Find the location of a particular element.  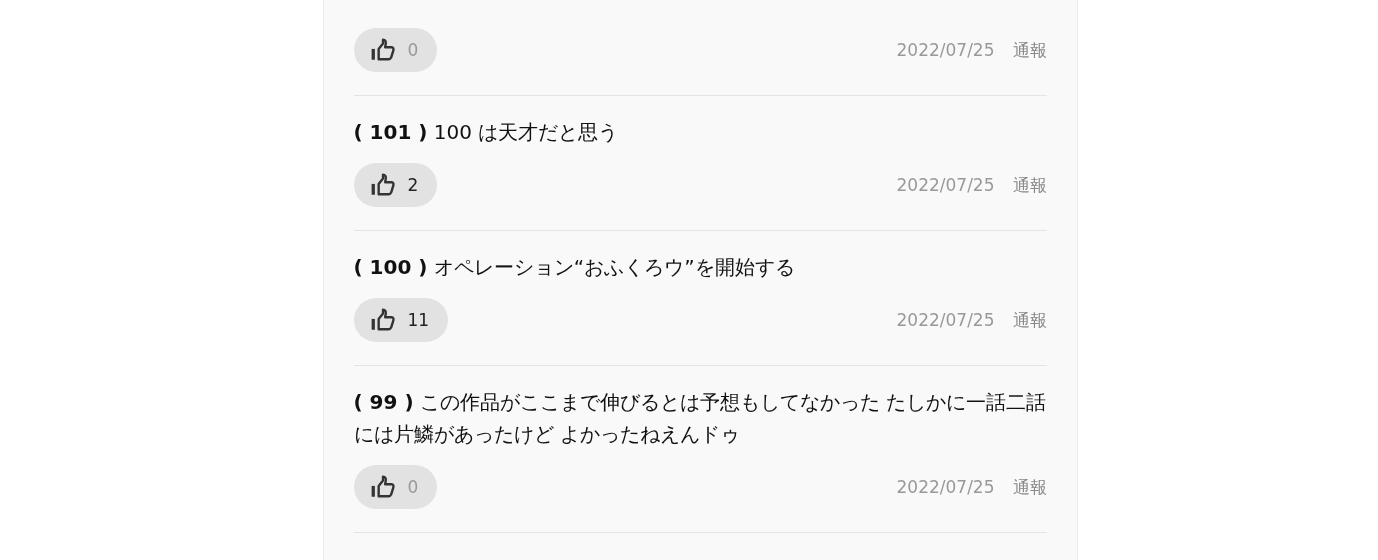

like-button: 11 is located at coordinates (401, 320).